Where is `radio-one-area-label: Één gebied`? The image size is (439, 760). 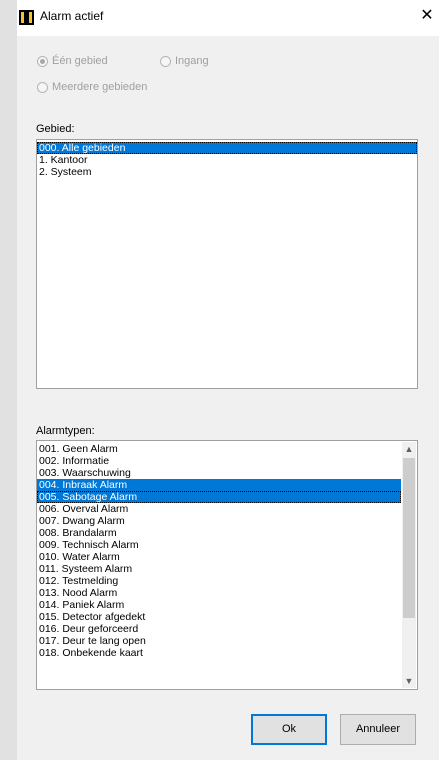 radio-one-area-label: Één gebied is located at coordinates (80, 61).